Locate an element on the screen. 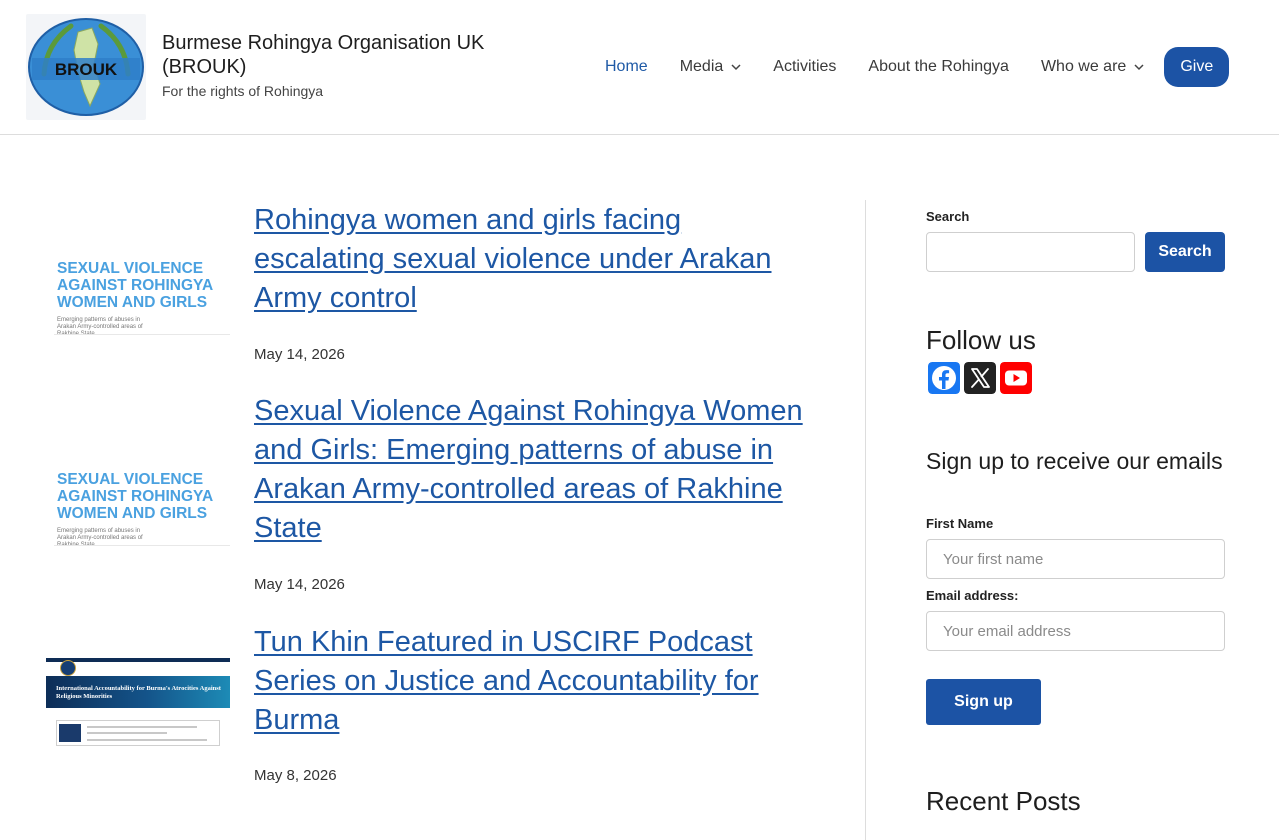  x-icon is located at coordinates (980, 378).